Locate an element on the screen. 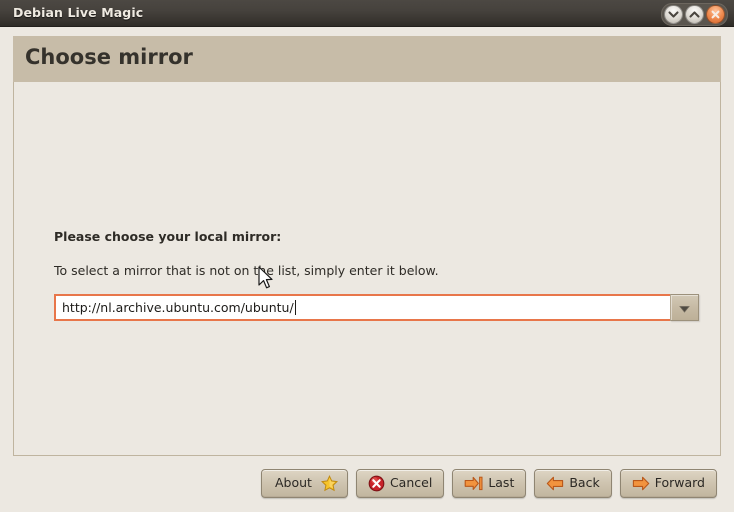  last-button-label: Last is located at coordinates (501, 482).